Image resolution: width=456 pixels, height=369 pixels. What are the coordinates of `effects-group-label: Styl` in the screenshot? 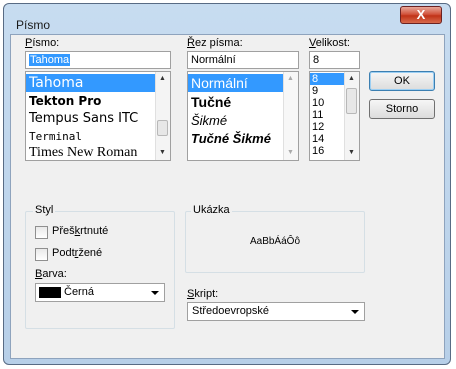 It's located at (44, 210).